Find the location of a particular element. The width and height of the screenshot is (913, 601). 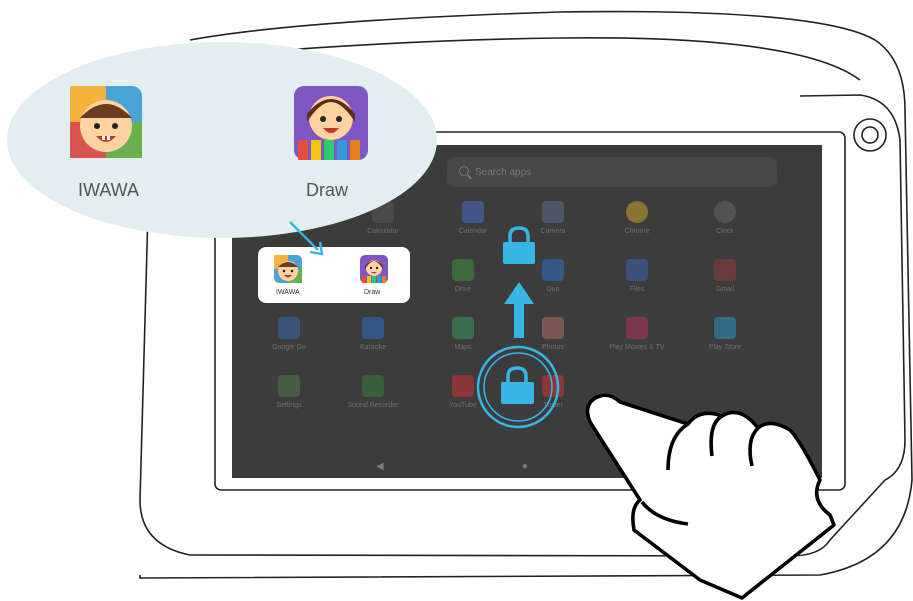

app-label: Clock is located at coordinates (725, 231).